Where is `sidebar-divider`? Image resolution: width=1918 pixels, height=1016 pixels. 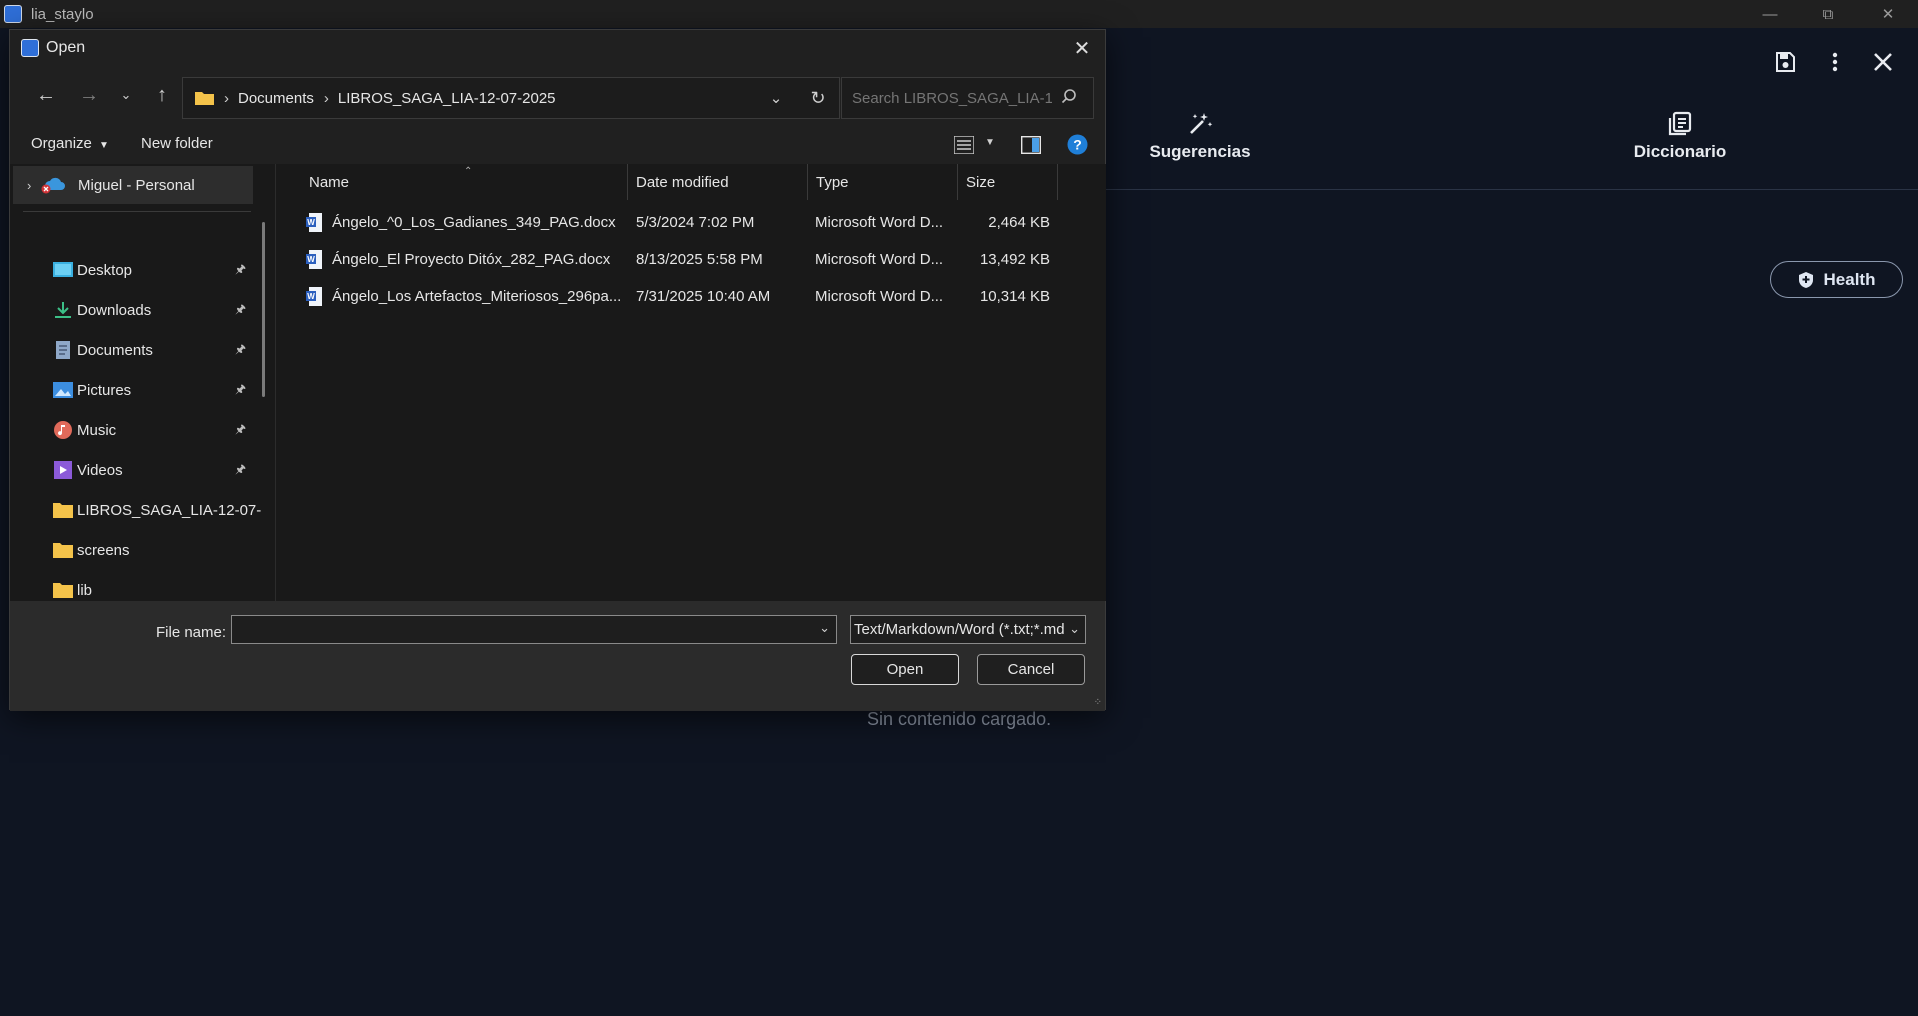 sidebar-divider is located at coordinates (137, 211).